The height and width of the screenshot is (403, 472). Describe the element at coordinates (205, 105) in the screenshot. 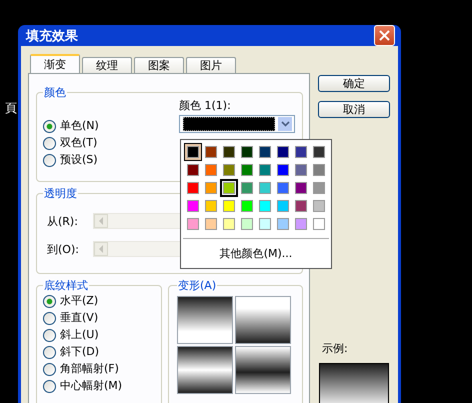

I see `color-label: 颜色 1(1):` at that location.